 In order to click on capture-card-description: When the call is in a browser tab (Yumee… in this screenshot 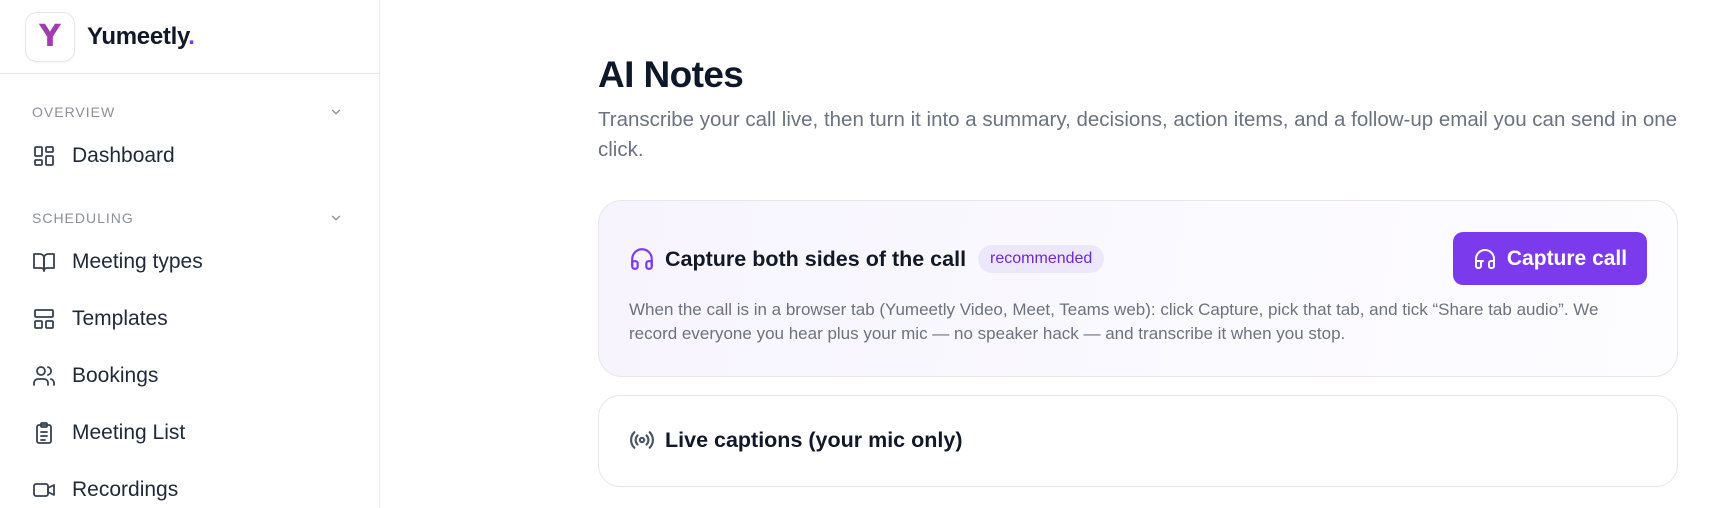, I will do `click(1114, 321)`.